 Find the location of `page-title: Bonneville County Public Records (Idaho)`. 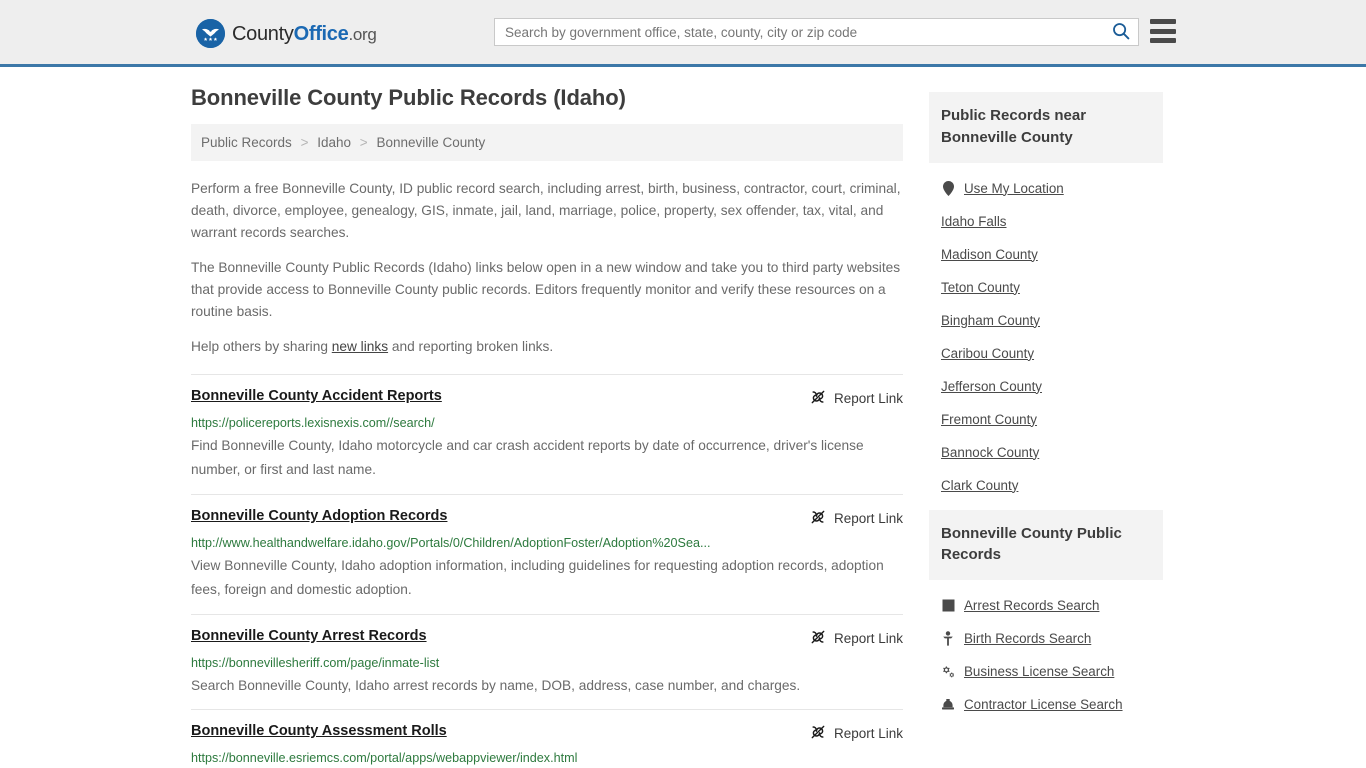

page-title: Bonneville County Public Records (Idaho) is located at coordinates (408, 97).